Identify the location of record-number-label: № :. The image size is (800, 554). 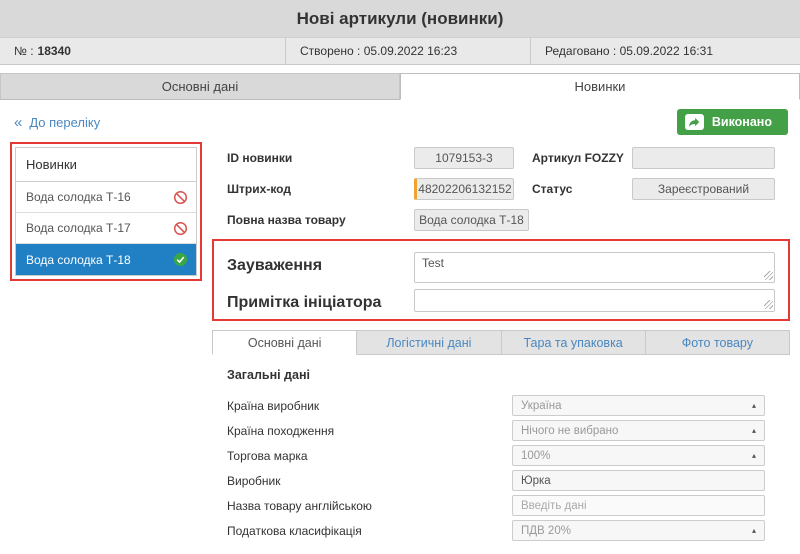
(24, 51).